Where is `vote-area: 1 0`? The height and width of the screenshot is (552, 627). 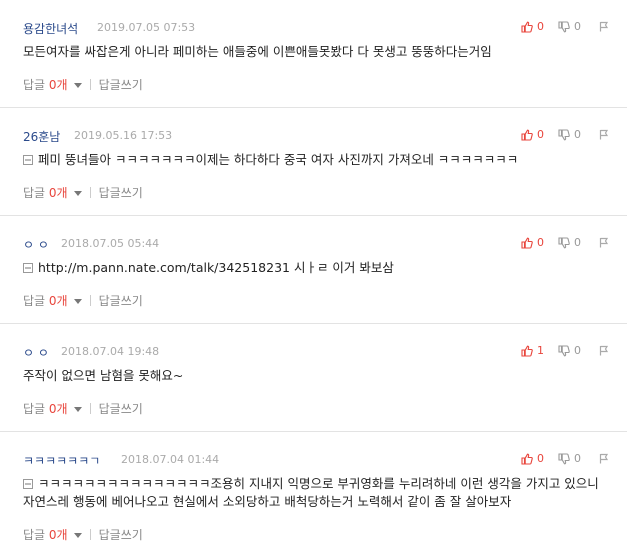
vote-area: 1 0 is located at coordinates (558, 350).